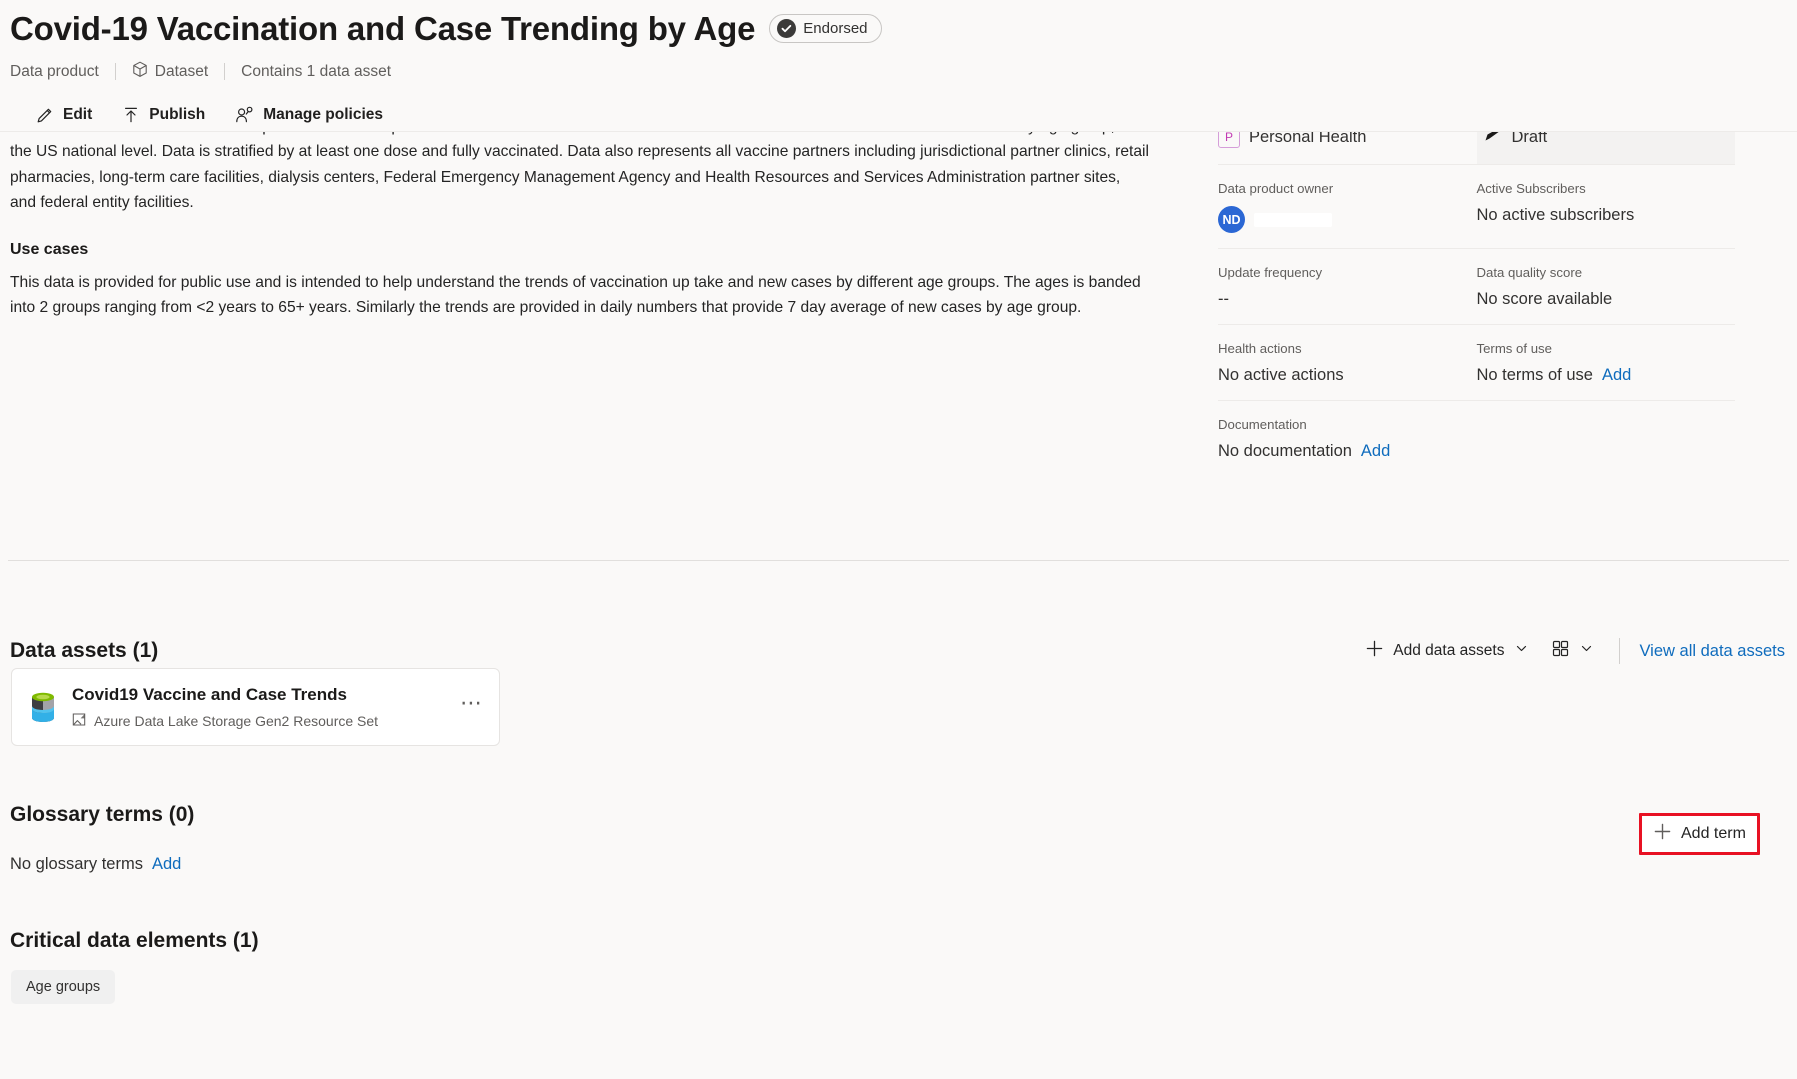 The height and width of the screenshot is (1079, 1797). What do you see at coordinates (1449, 650) in the screenshot?
I see `add-data-assets-label: Add data assets` at bounding box center [1449, 650].